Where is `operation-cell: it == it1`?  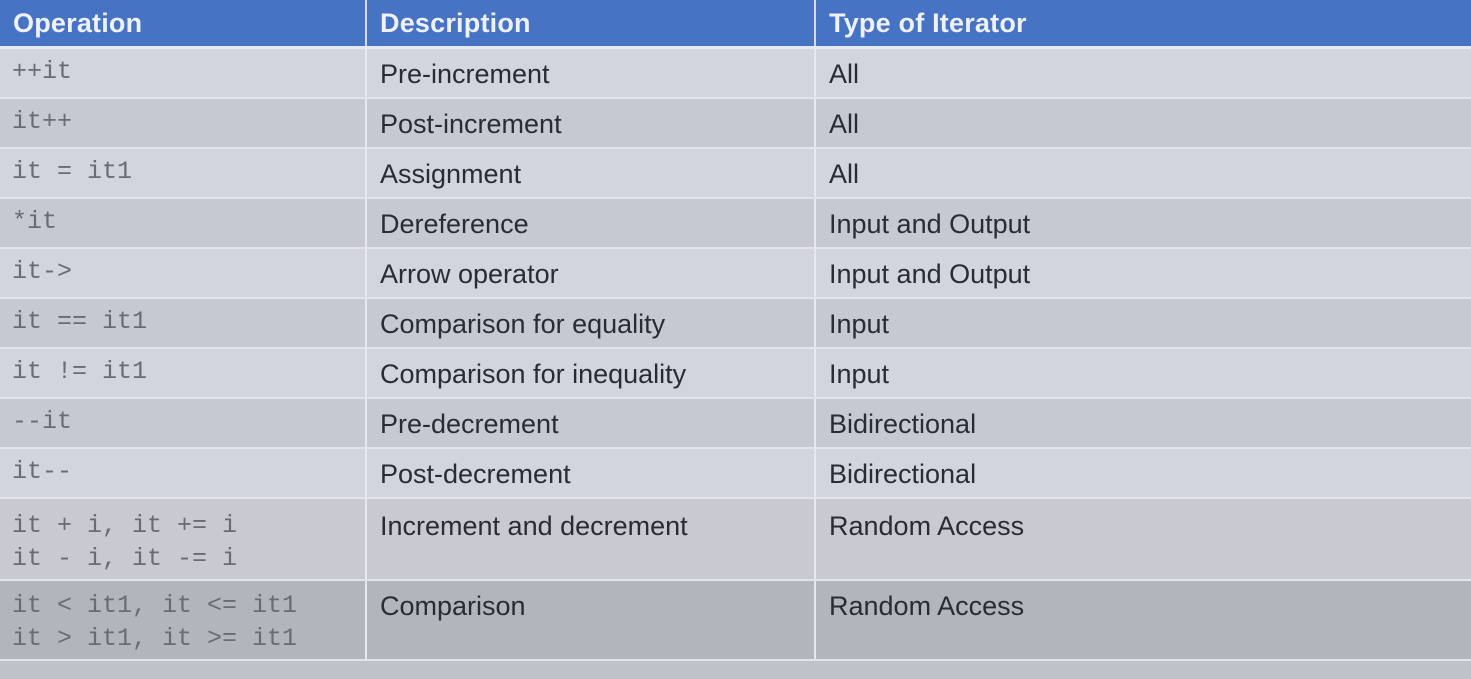 operation-cell: it == it1 is located at coordinates (183, 323).